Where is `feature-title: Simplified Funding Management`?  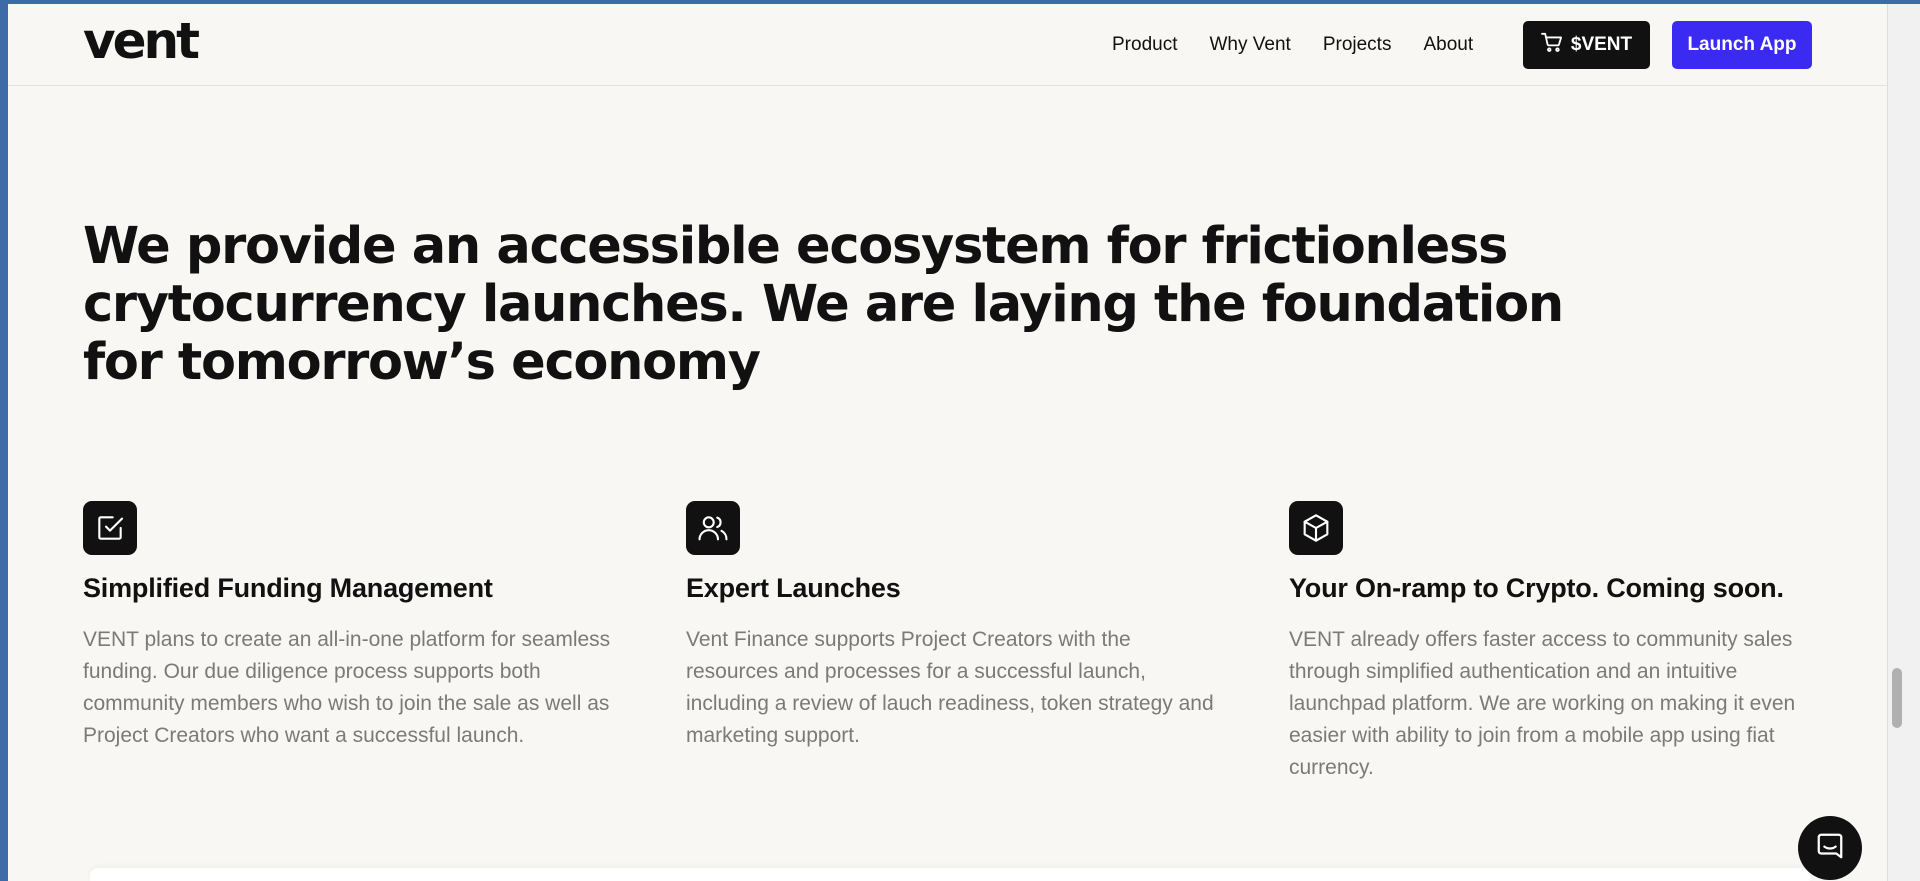 feature-title: Simplified Funding Management is located at coordinates (288, 588).